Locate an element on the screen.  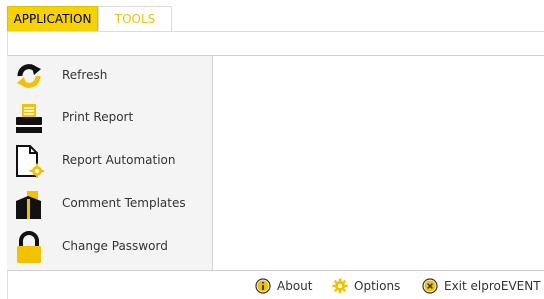
menu-item-comment-templates: Comment Templates is located at coordinates (109, 204).